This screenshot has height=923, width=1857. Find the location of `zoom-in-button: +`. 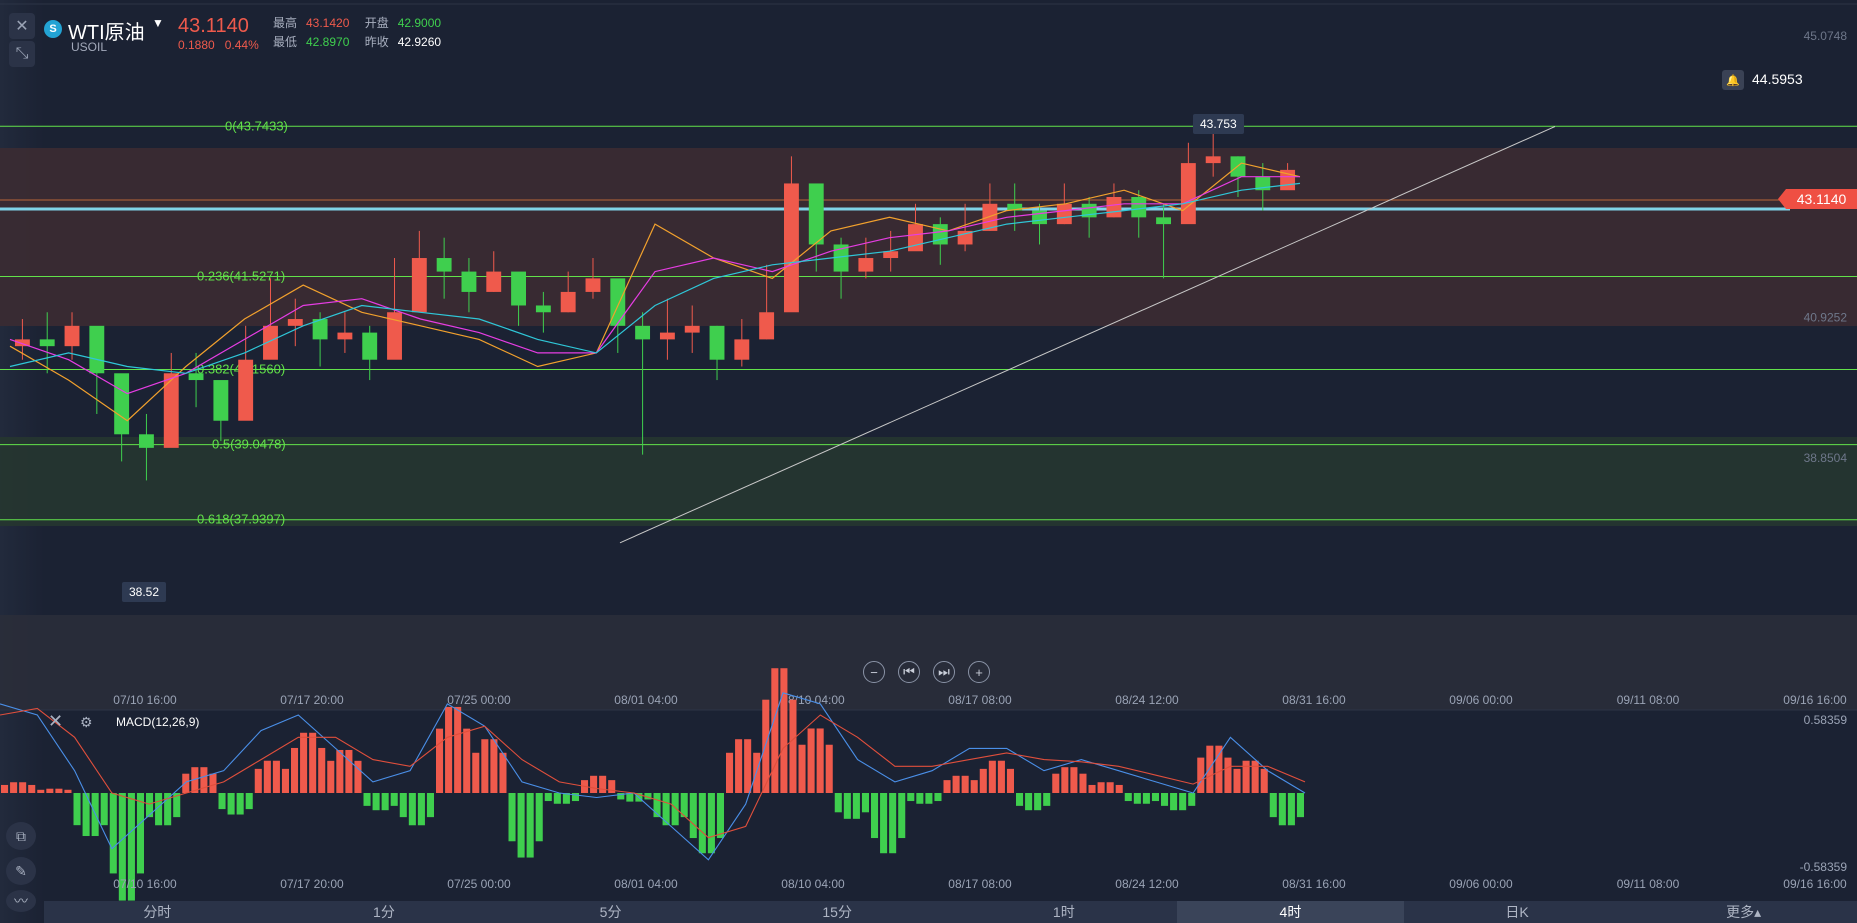

zoom-in-button: + is located at coordinates (979, 672).